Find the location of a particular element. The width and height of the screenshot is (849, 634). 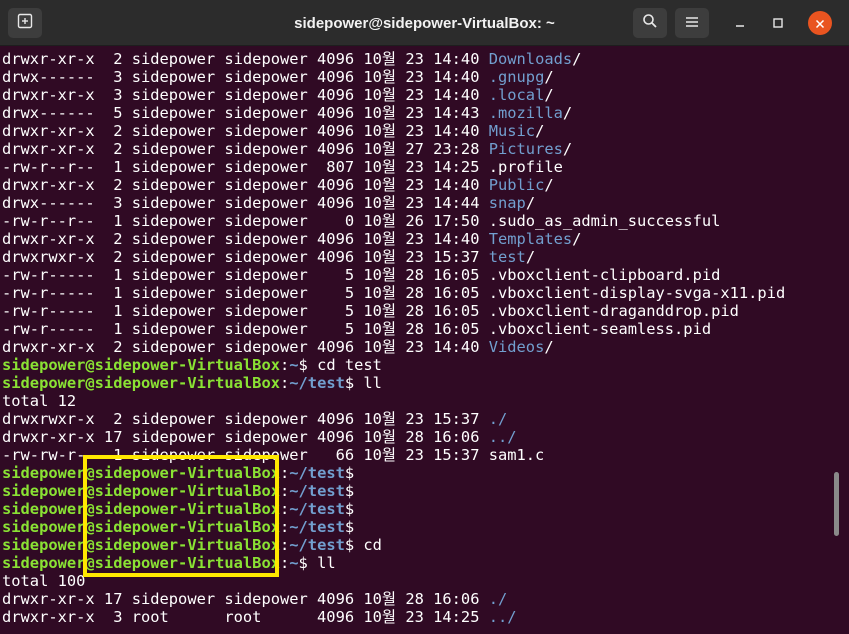

title-bar: sidepower@sidepower-VirtualBox: ~ is located at coordinates (424, 23).